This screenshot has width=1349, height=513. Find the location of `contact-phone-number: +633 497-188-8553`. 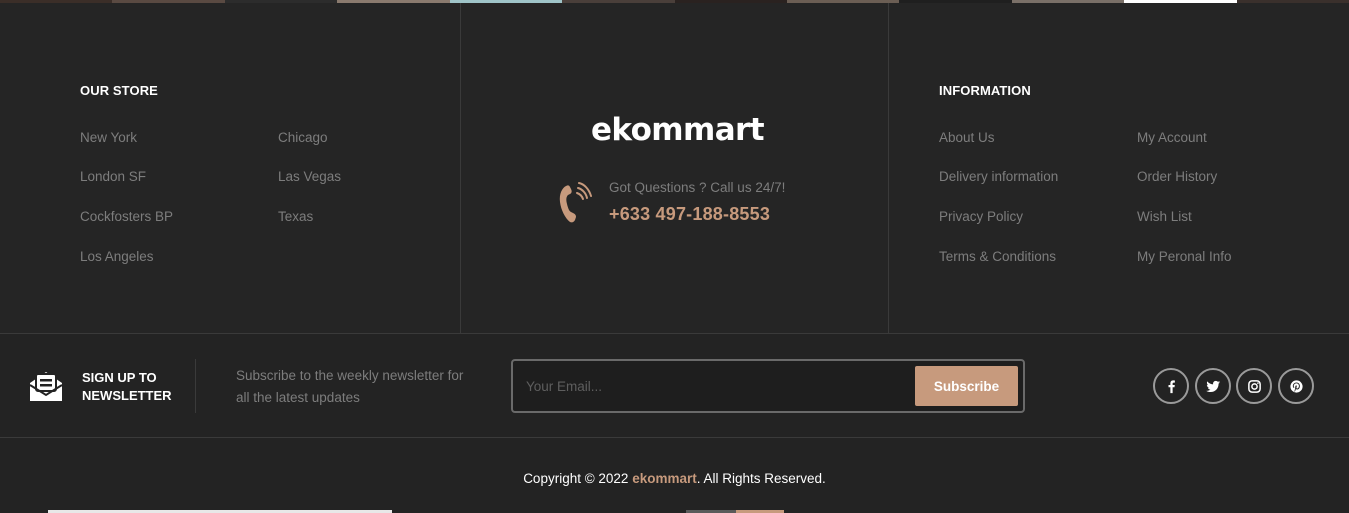

contact-phone-number: +633 497-188-8553 is located at coordinates (689, 214).